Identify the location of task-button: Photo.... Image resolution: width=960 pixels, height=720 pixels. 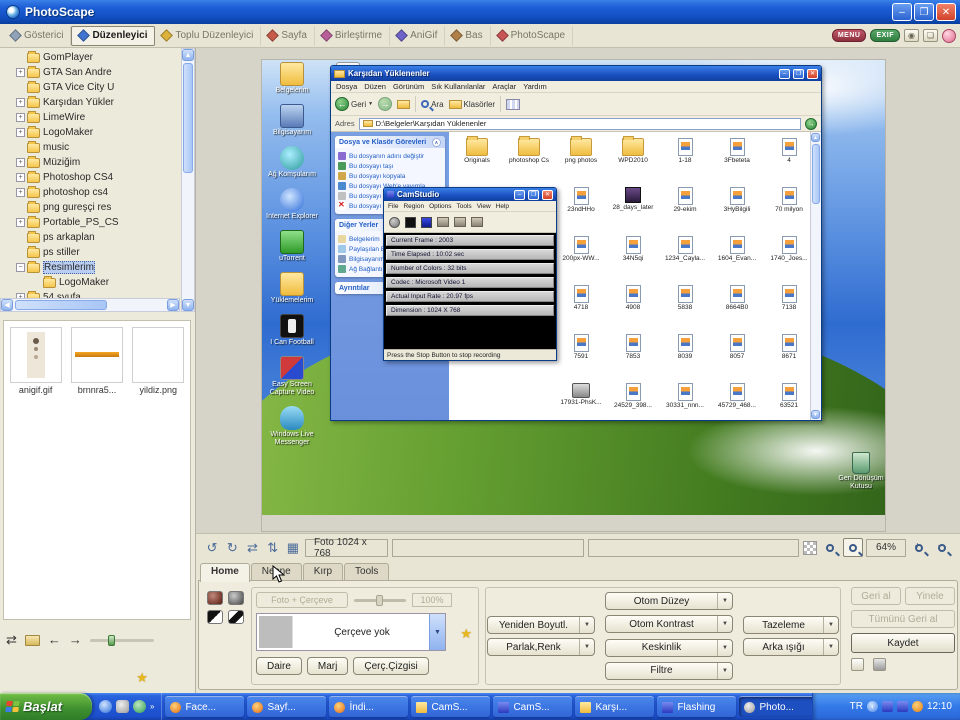
(775, 706).